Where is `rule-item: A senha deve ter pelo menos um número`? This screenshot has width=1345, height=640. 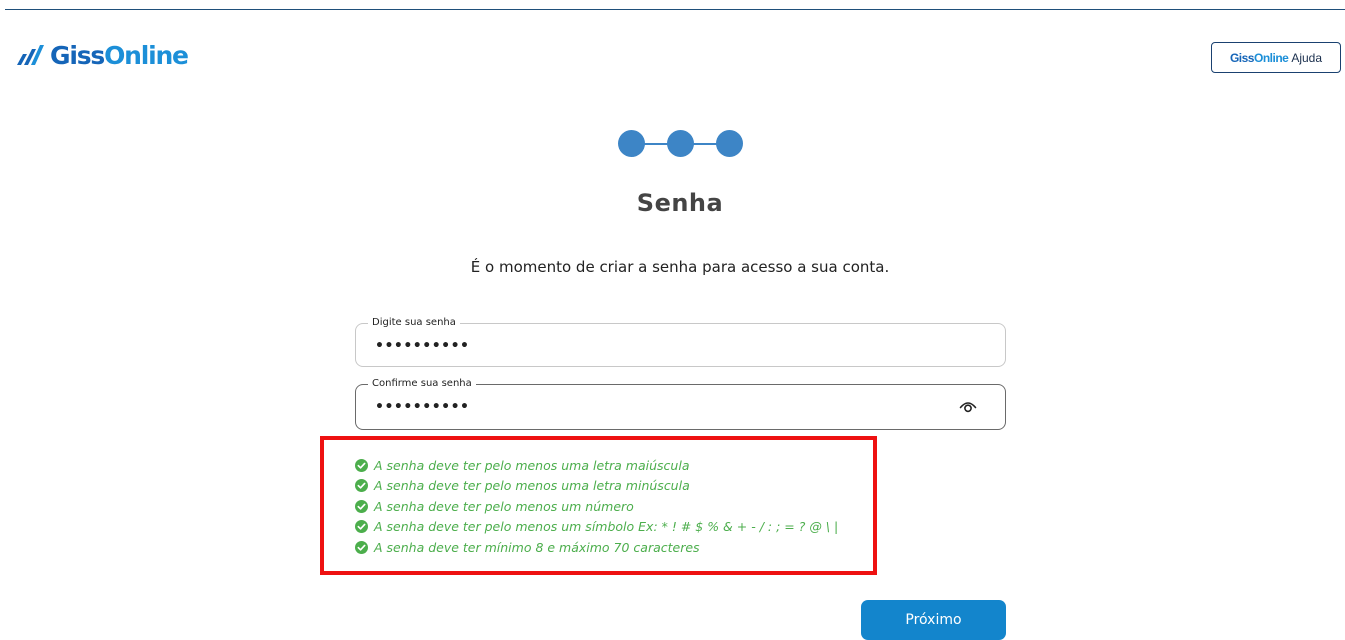 rule-item: A senha deve ter pelo menos um número is located at coordinates (596, 506).